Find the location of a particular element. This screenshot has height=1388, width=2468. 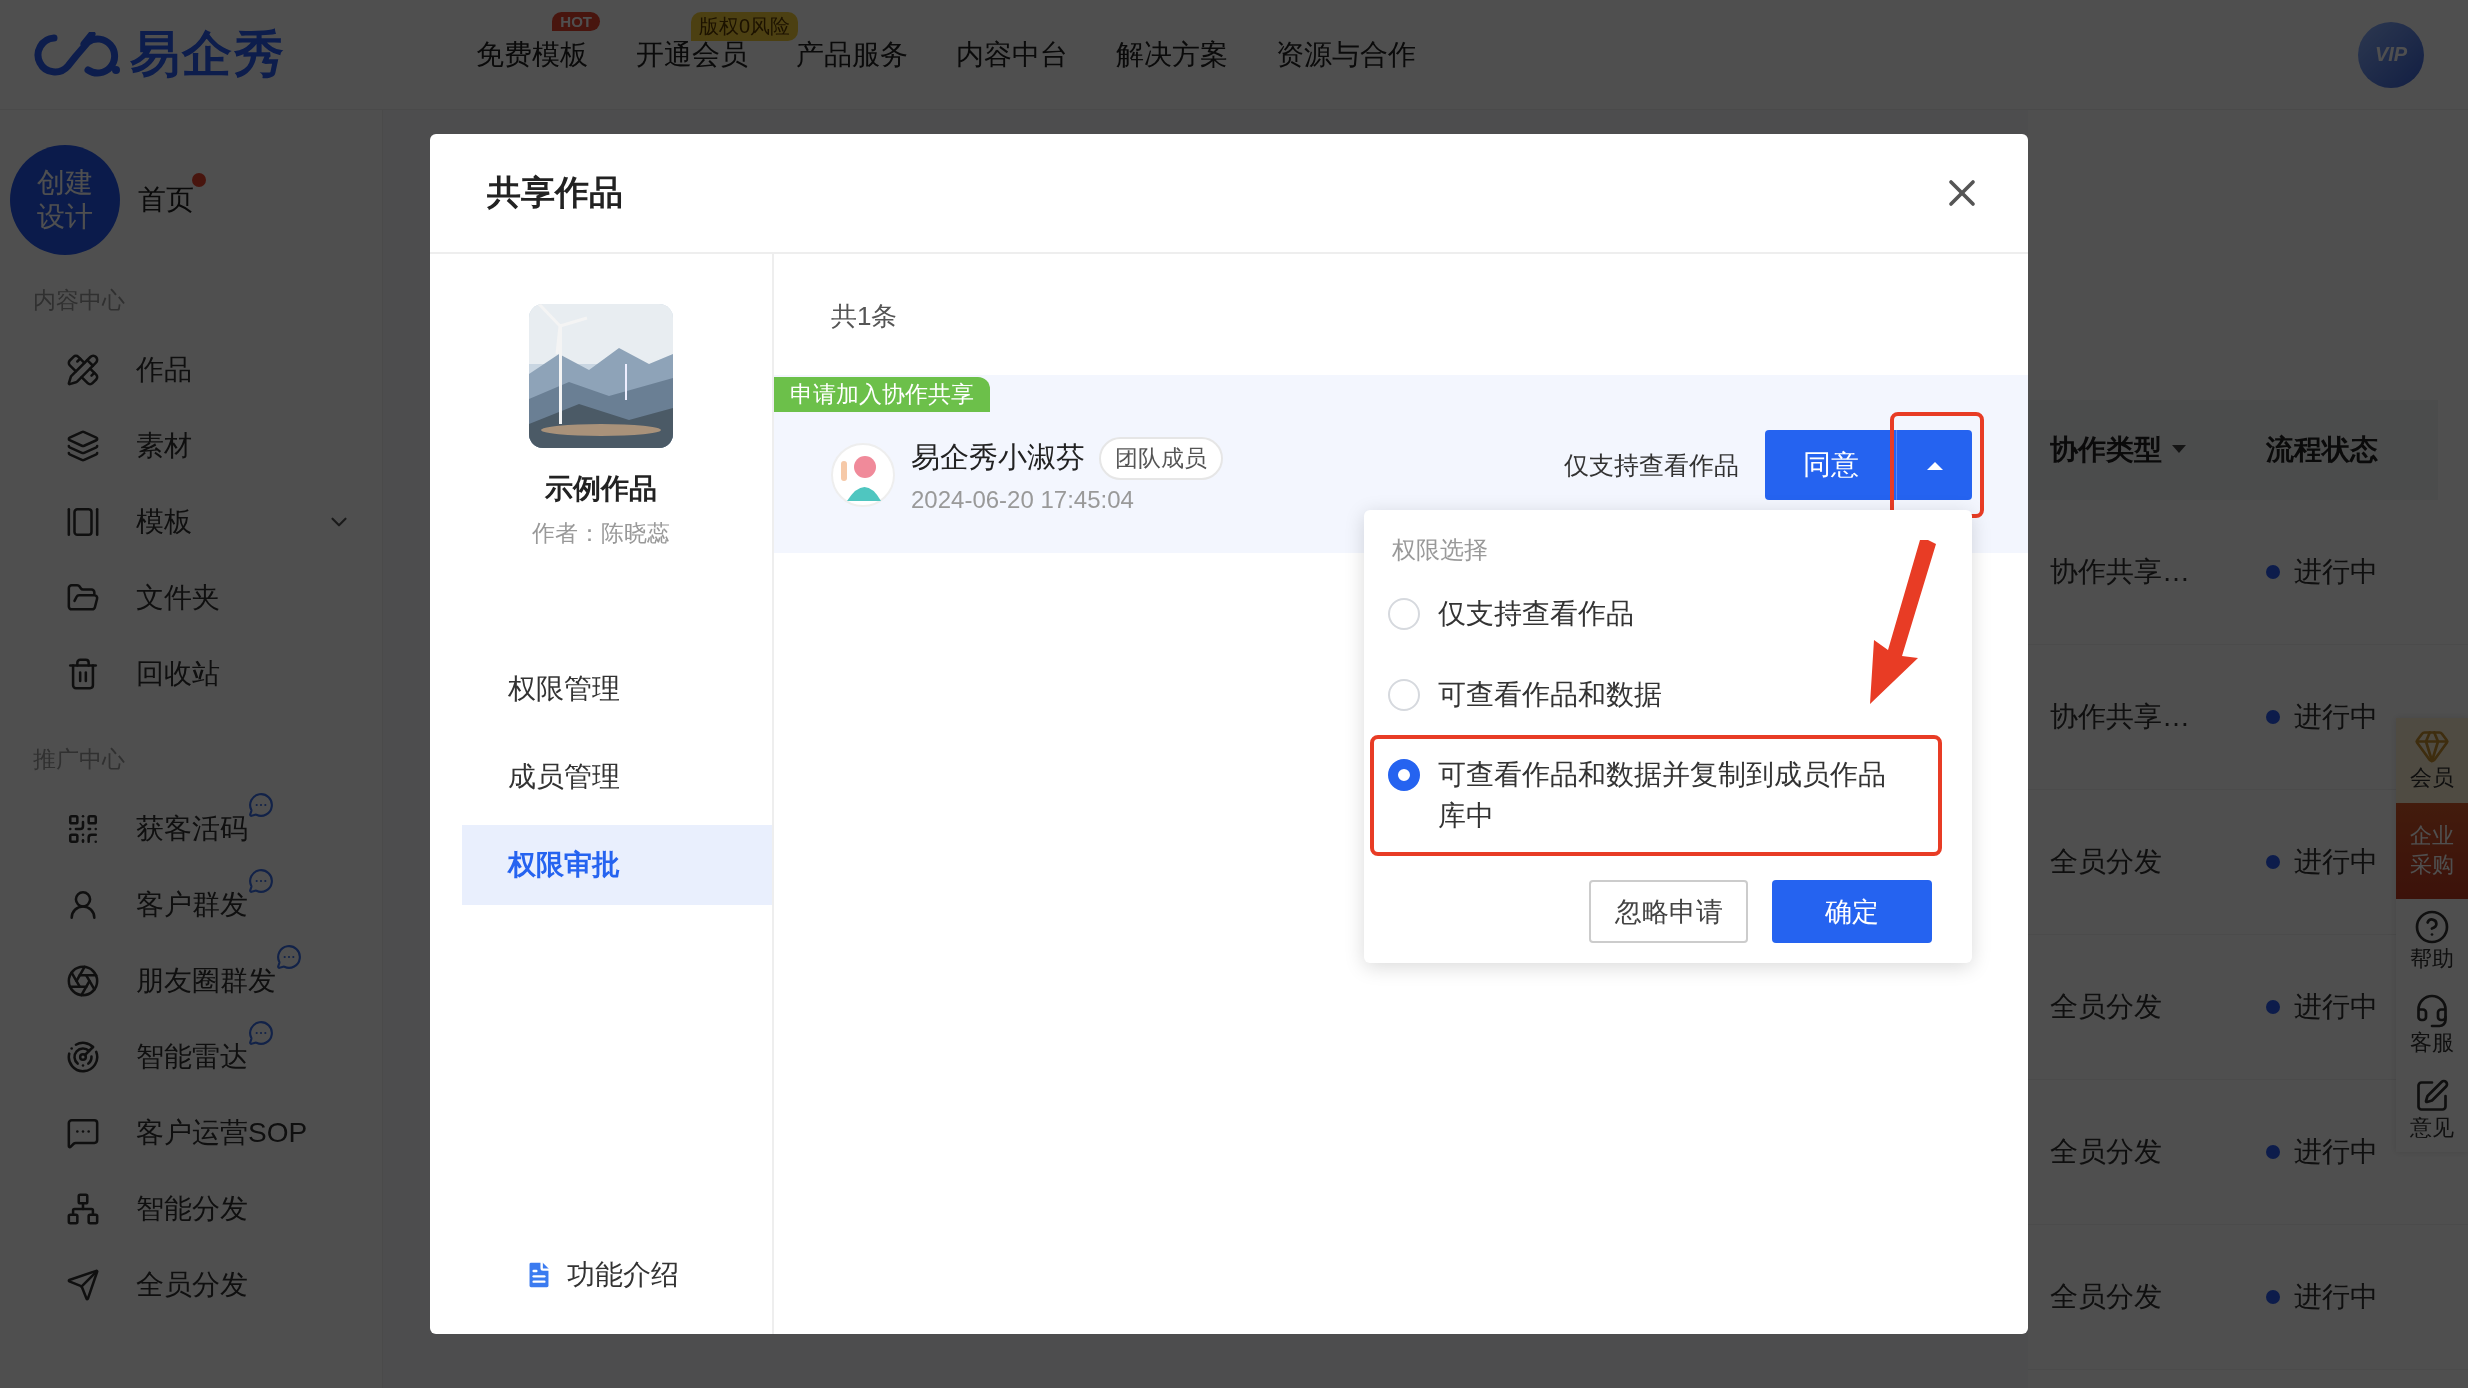

sidebar-item: 获客活码 is located at coordinates (191, 829).